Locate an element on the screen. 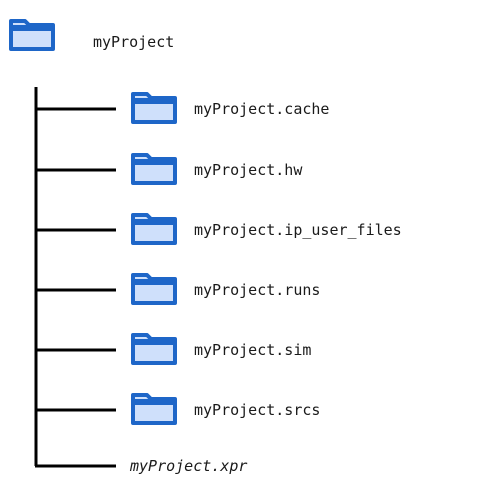  root-folder-label: myProject is located at coordinates (133, 42).